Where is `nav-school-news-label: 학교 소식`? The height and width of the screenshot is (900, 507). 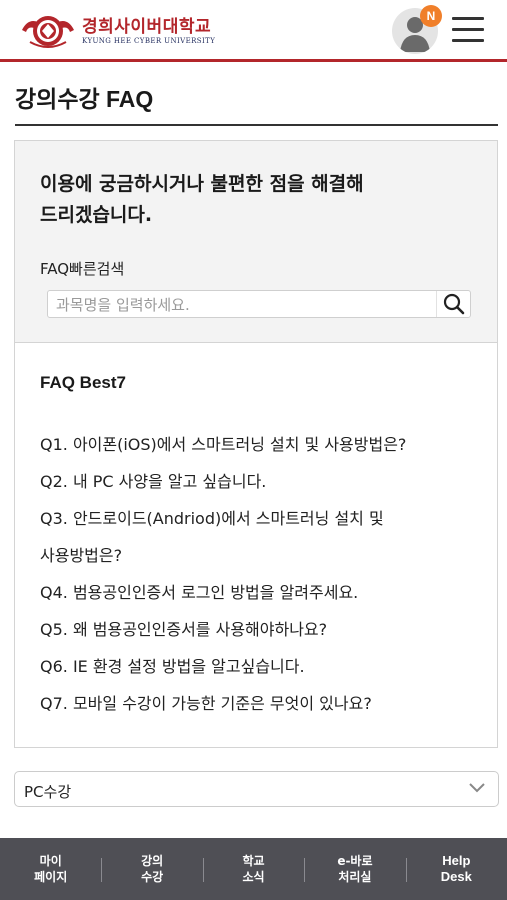 nav-school-news-label: 학교 소식 is located at coordinates (253, 869).